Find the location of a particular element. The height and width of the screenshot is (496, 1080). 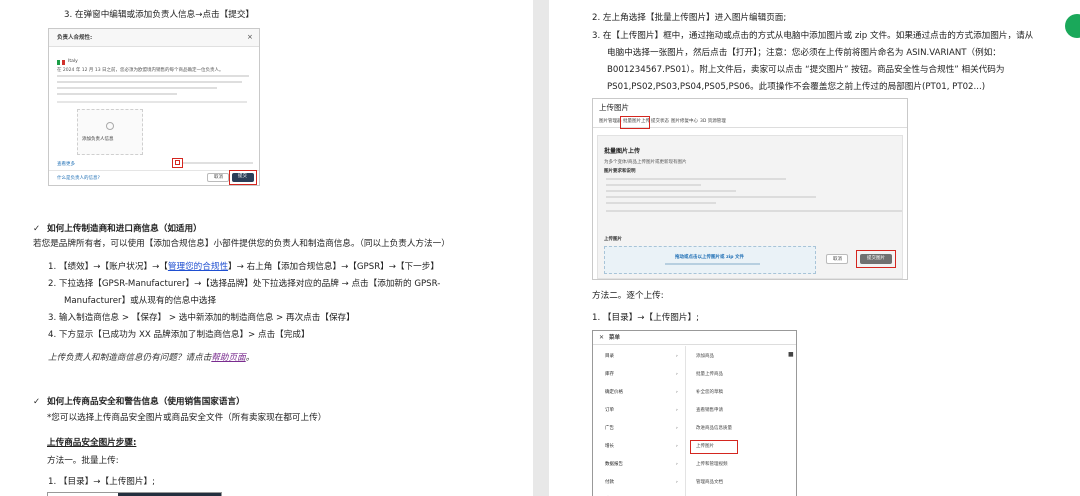

submenu-add-products: 添加商品 is located at coordinates (705, 357).